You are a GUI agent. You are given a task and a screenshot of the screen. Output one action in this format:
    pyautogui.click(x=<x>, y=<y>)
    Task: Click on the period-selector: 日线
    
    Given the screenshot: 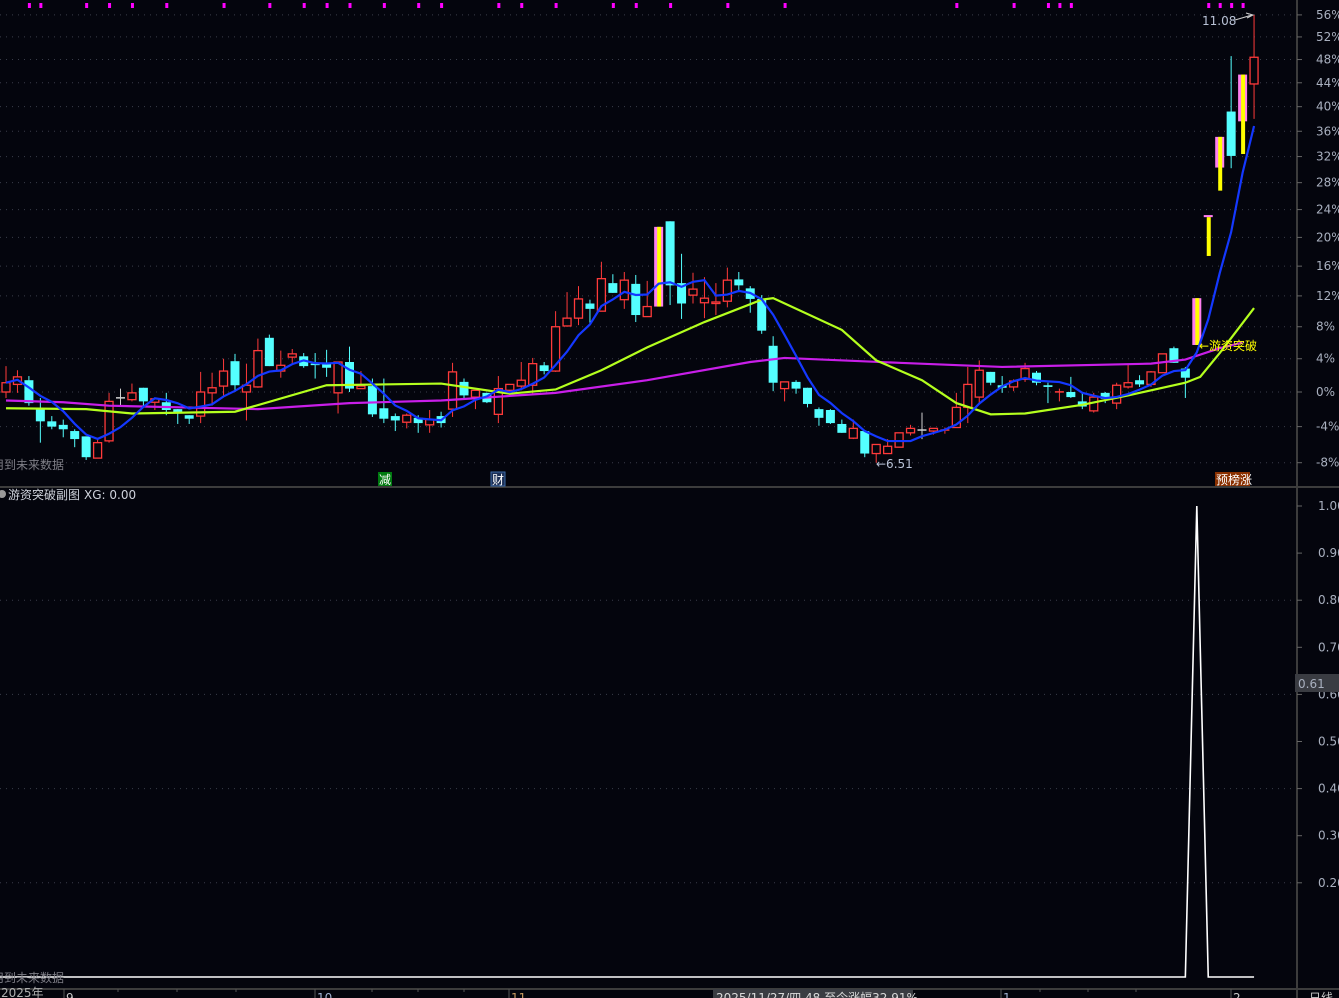 What is the action you would take?
    pyautogui.click(x=1321, y=994)
    